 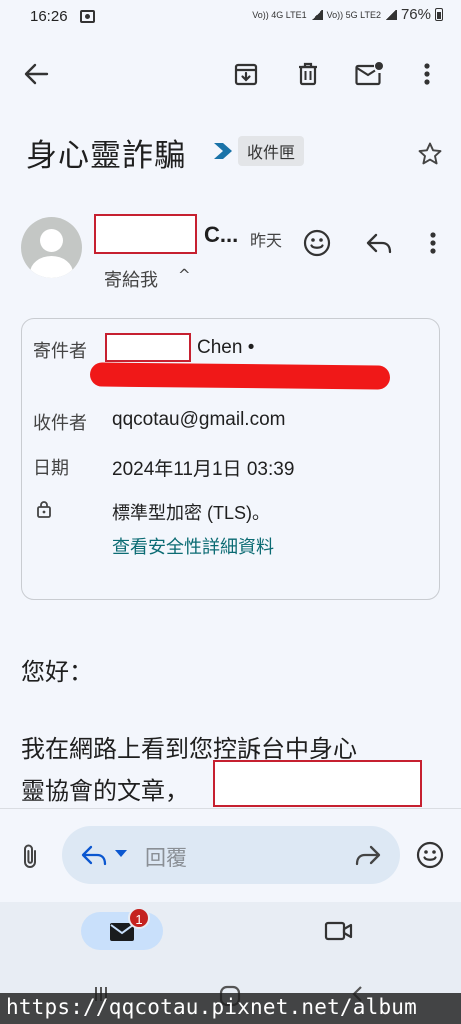 I want to click on battery-percent: 76%, so click(x=415, y=14).